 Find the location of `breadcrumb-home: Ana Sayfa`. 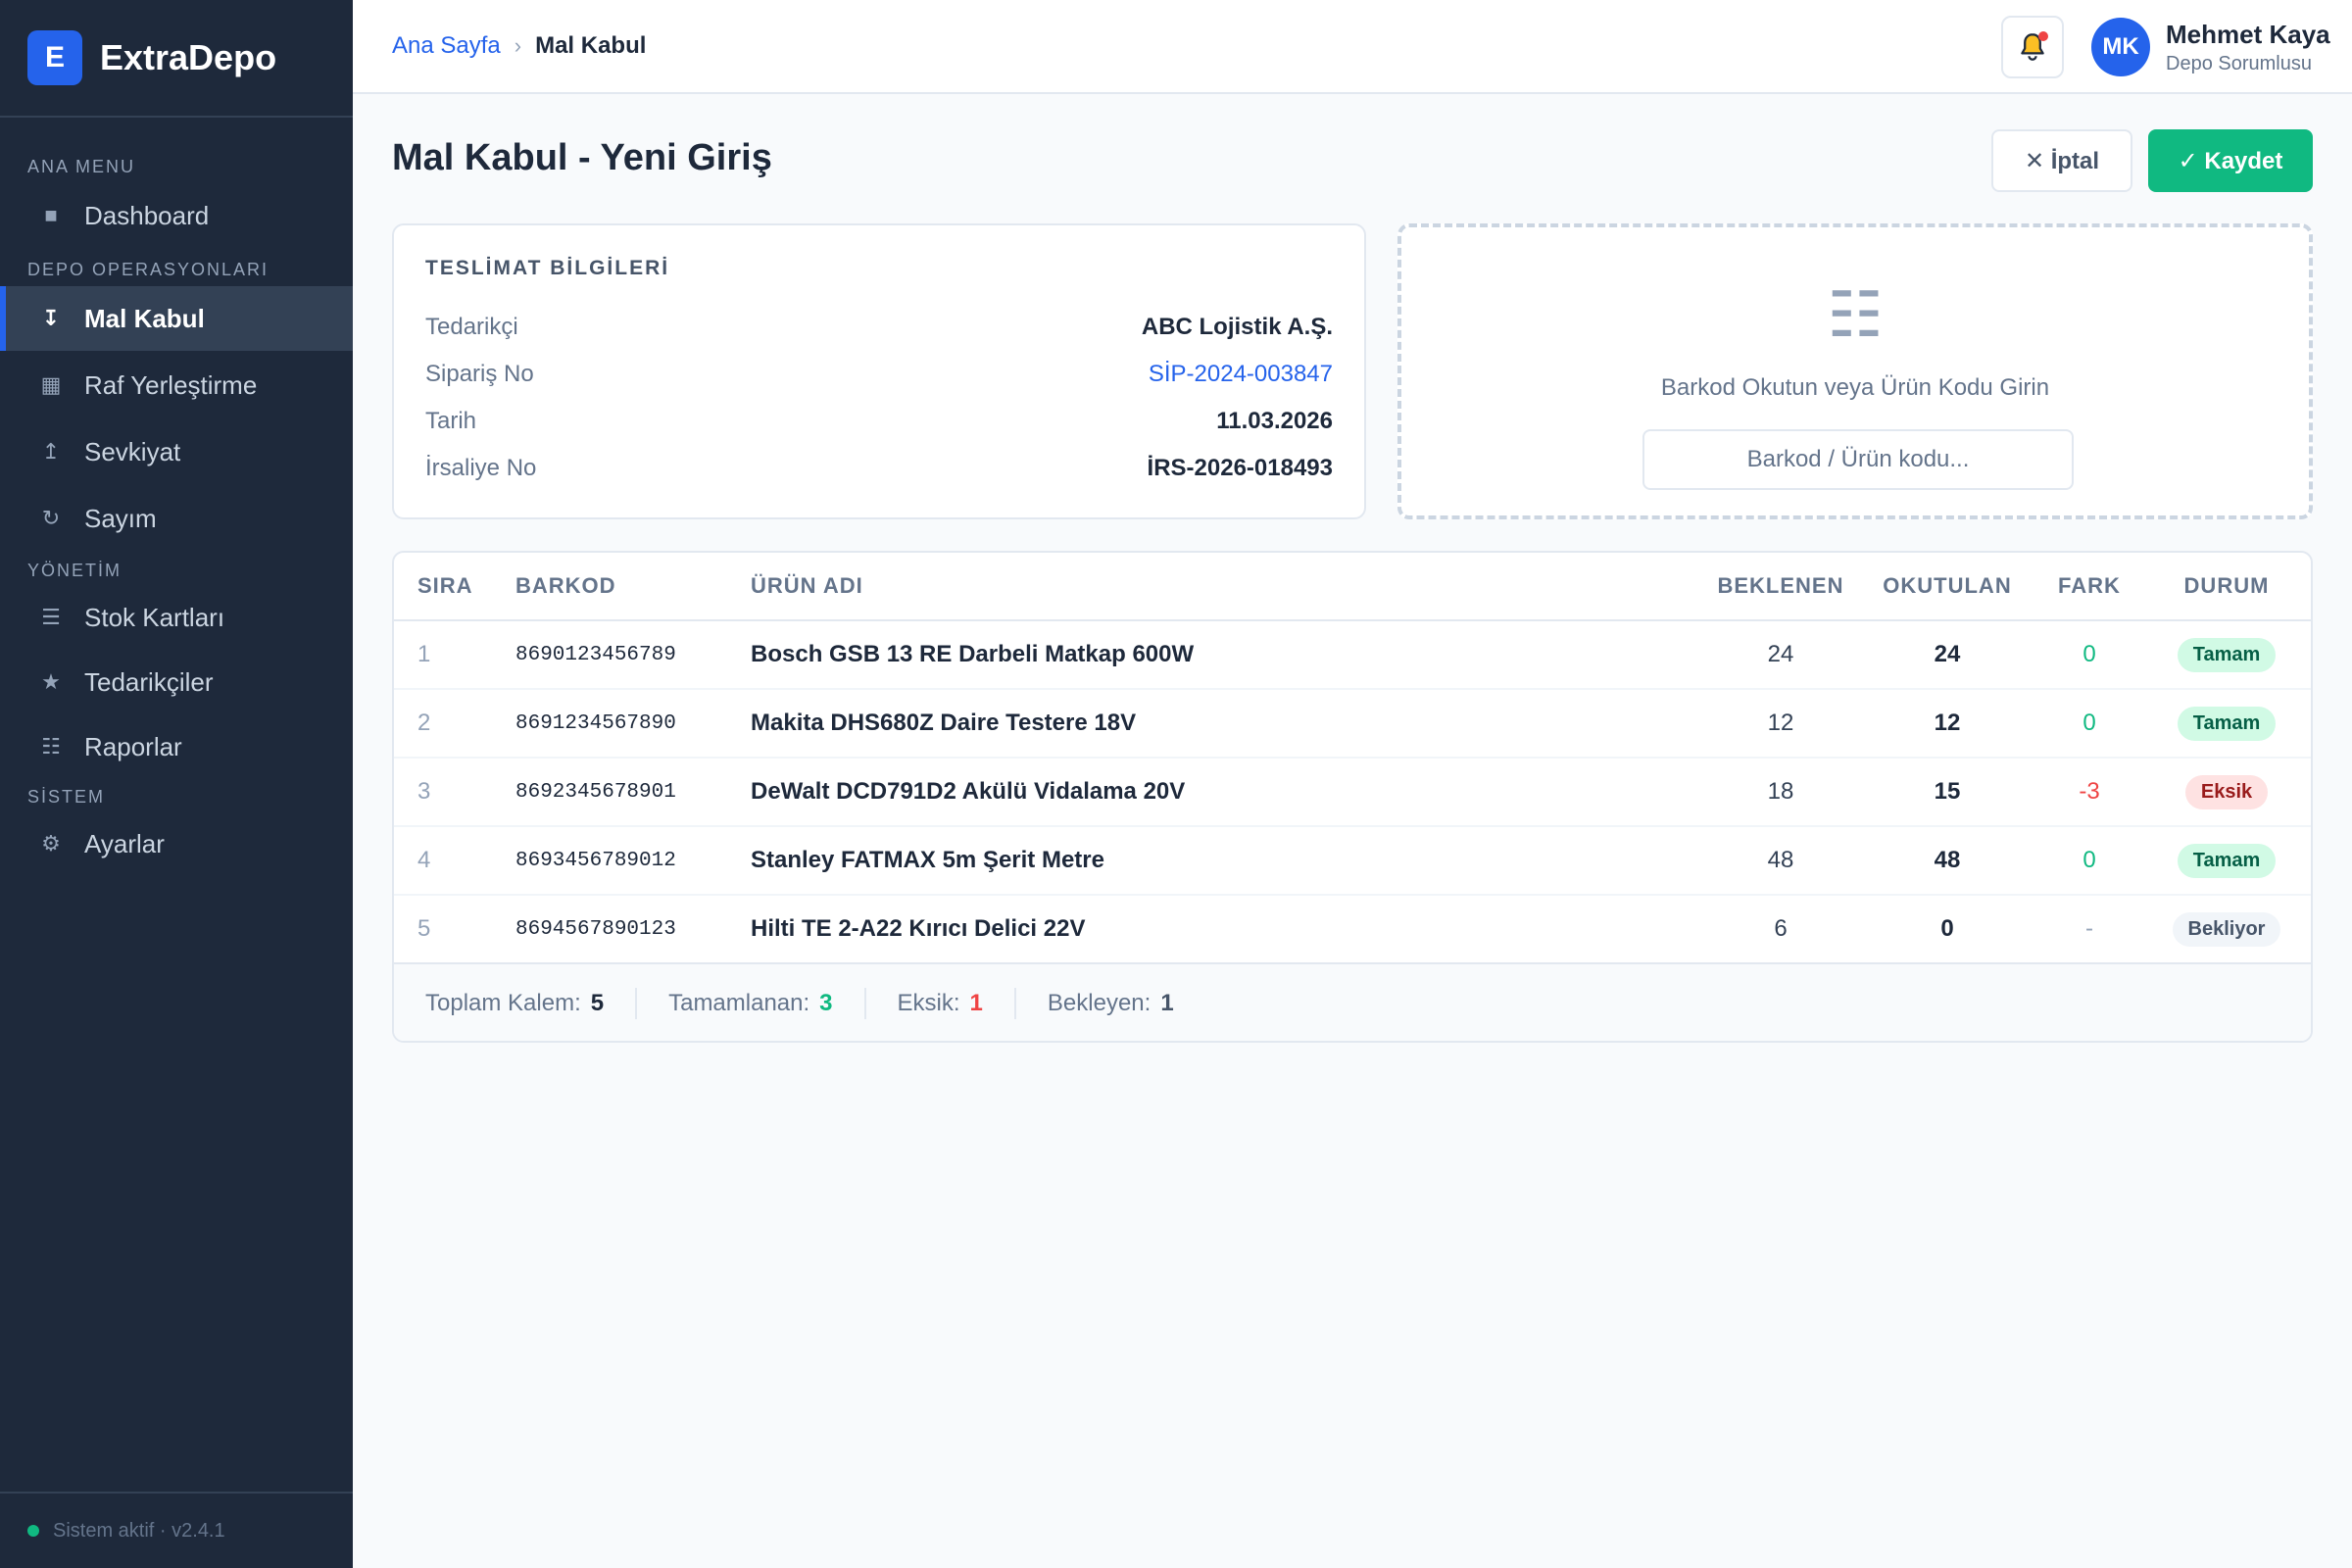

breadcrumb-home: Ana Sayfa is located at coordinates (446, 46).